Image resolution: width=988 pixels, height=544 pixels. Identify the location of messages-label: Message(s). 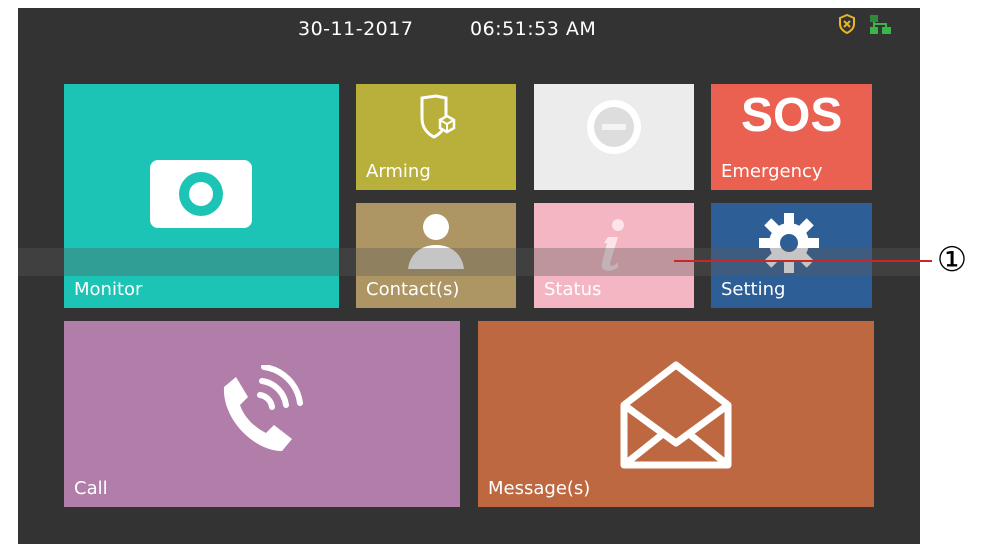
(539, 488).